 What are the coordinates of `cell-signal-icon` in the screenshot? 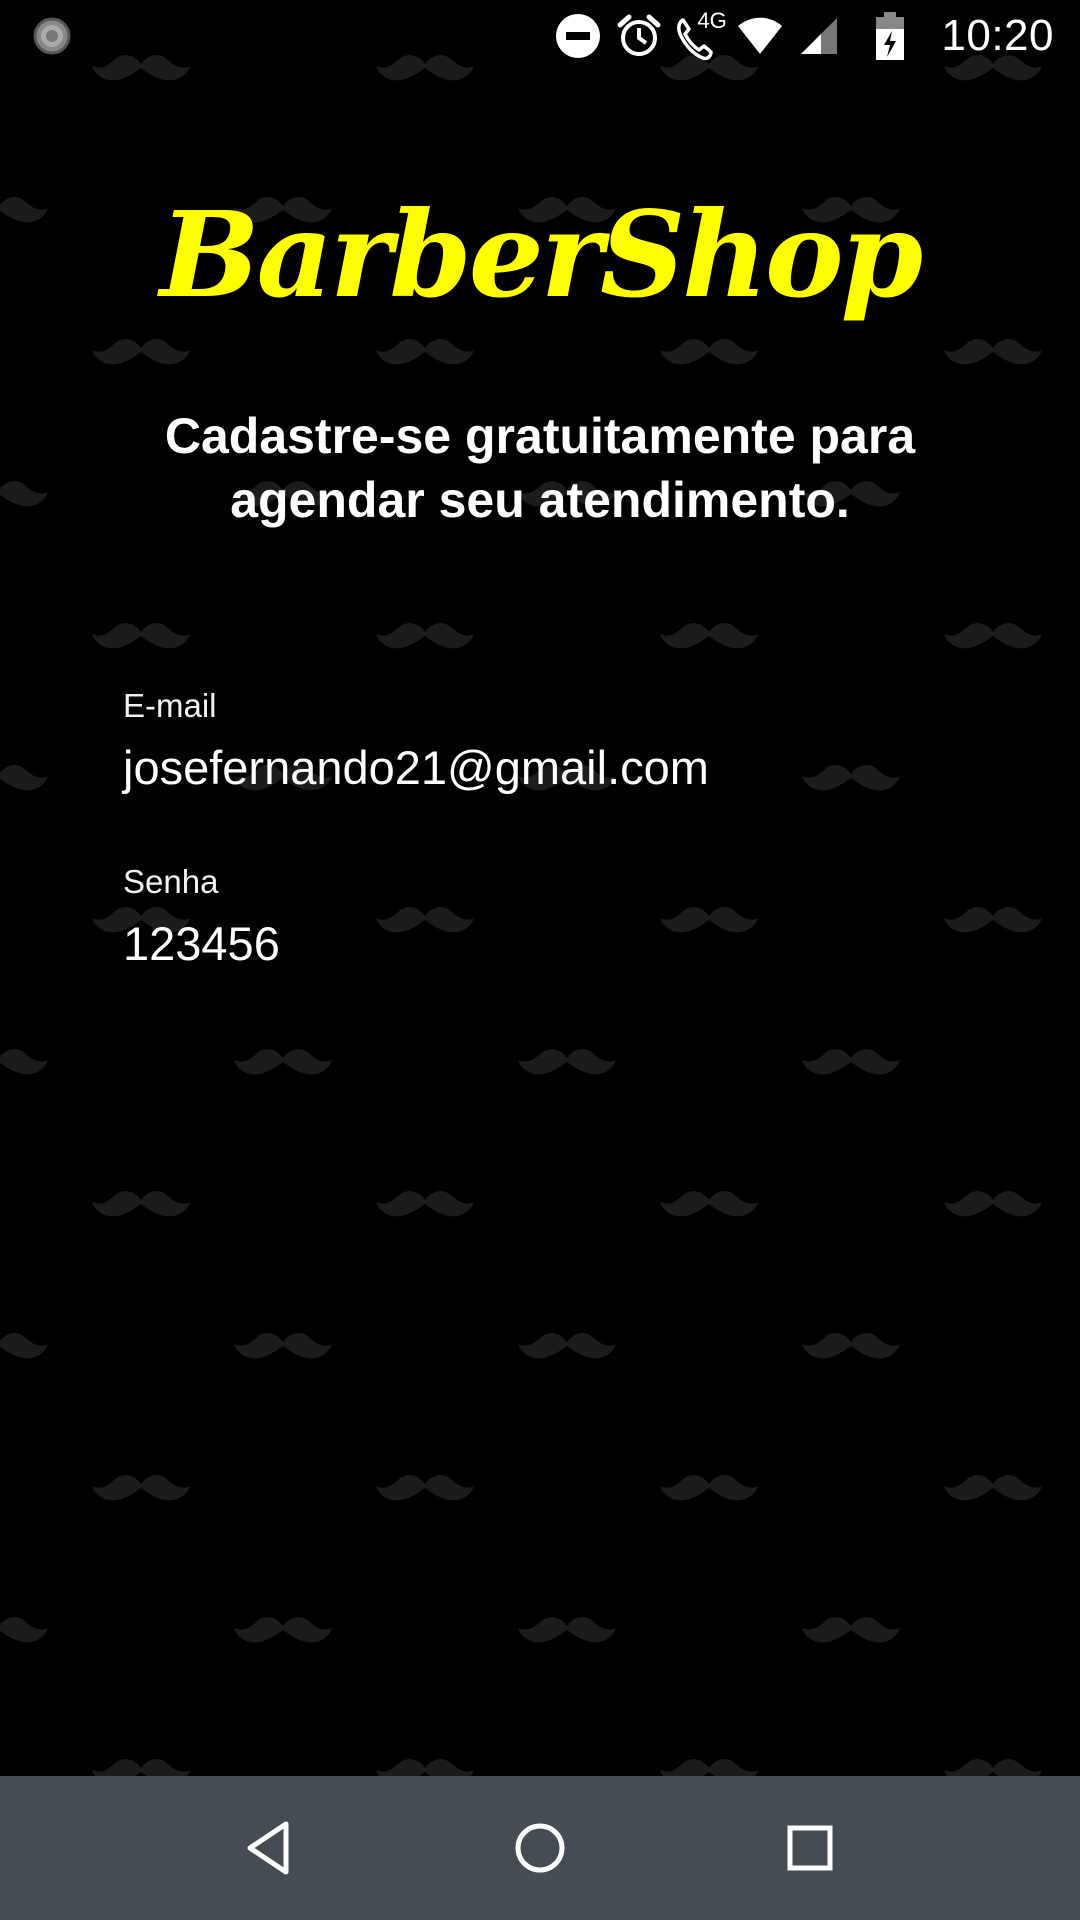 It's located at (819, 36).